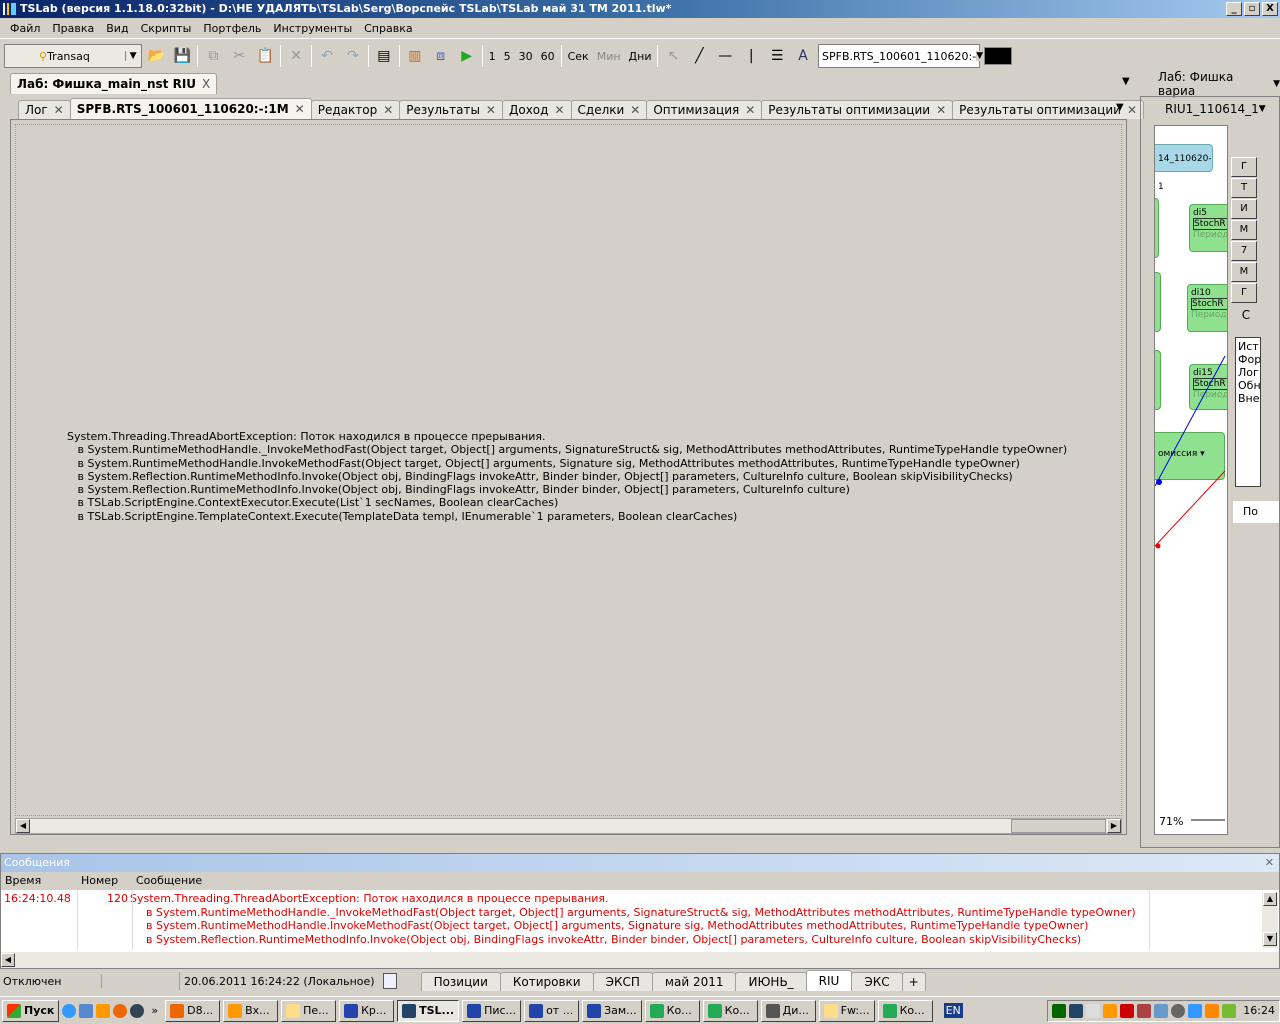 The image size is (1280, 1024). What do you see at coordinates (265, 56) in the screenshot?
I see `paste-icon: 📋` at bounding box center [265, 56].